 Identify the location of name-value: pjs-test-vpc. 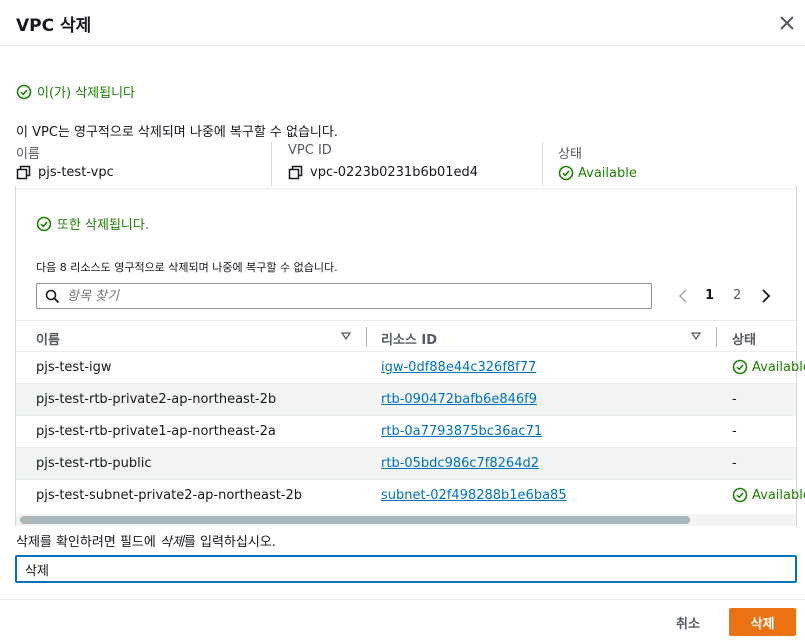
(65, 172).